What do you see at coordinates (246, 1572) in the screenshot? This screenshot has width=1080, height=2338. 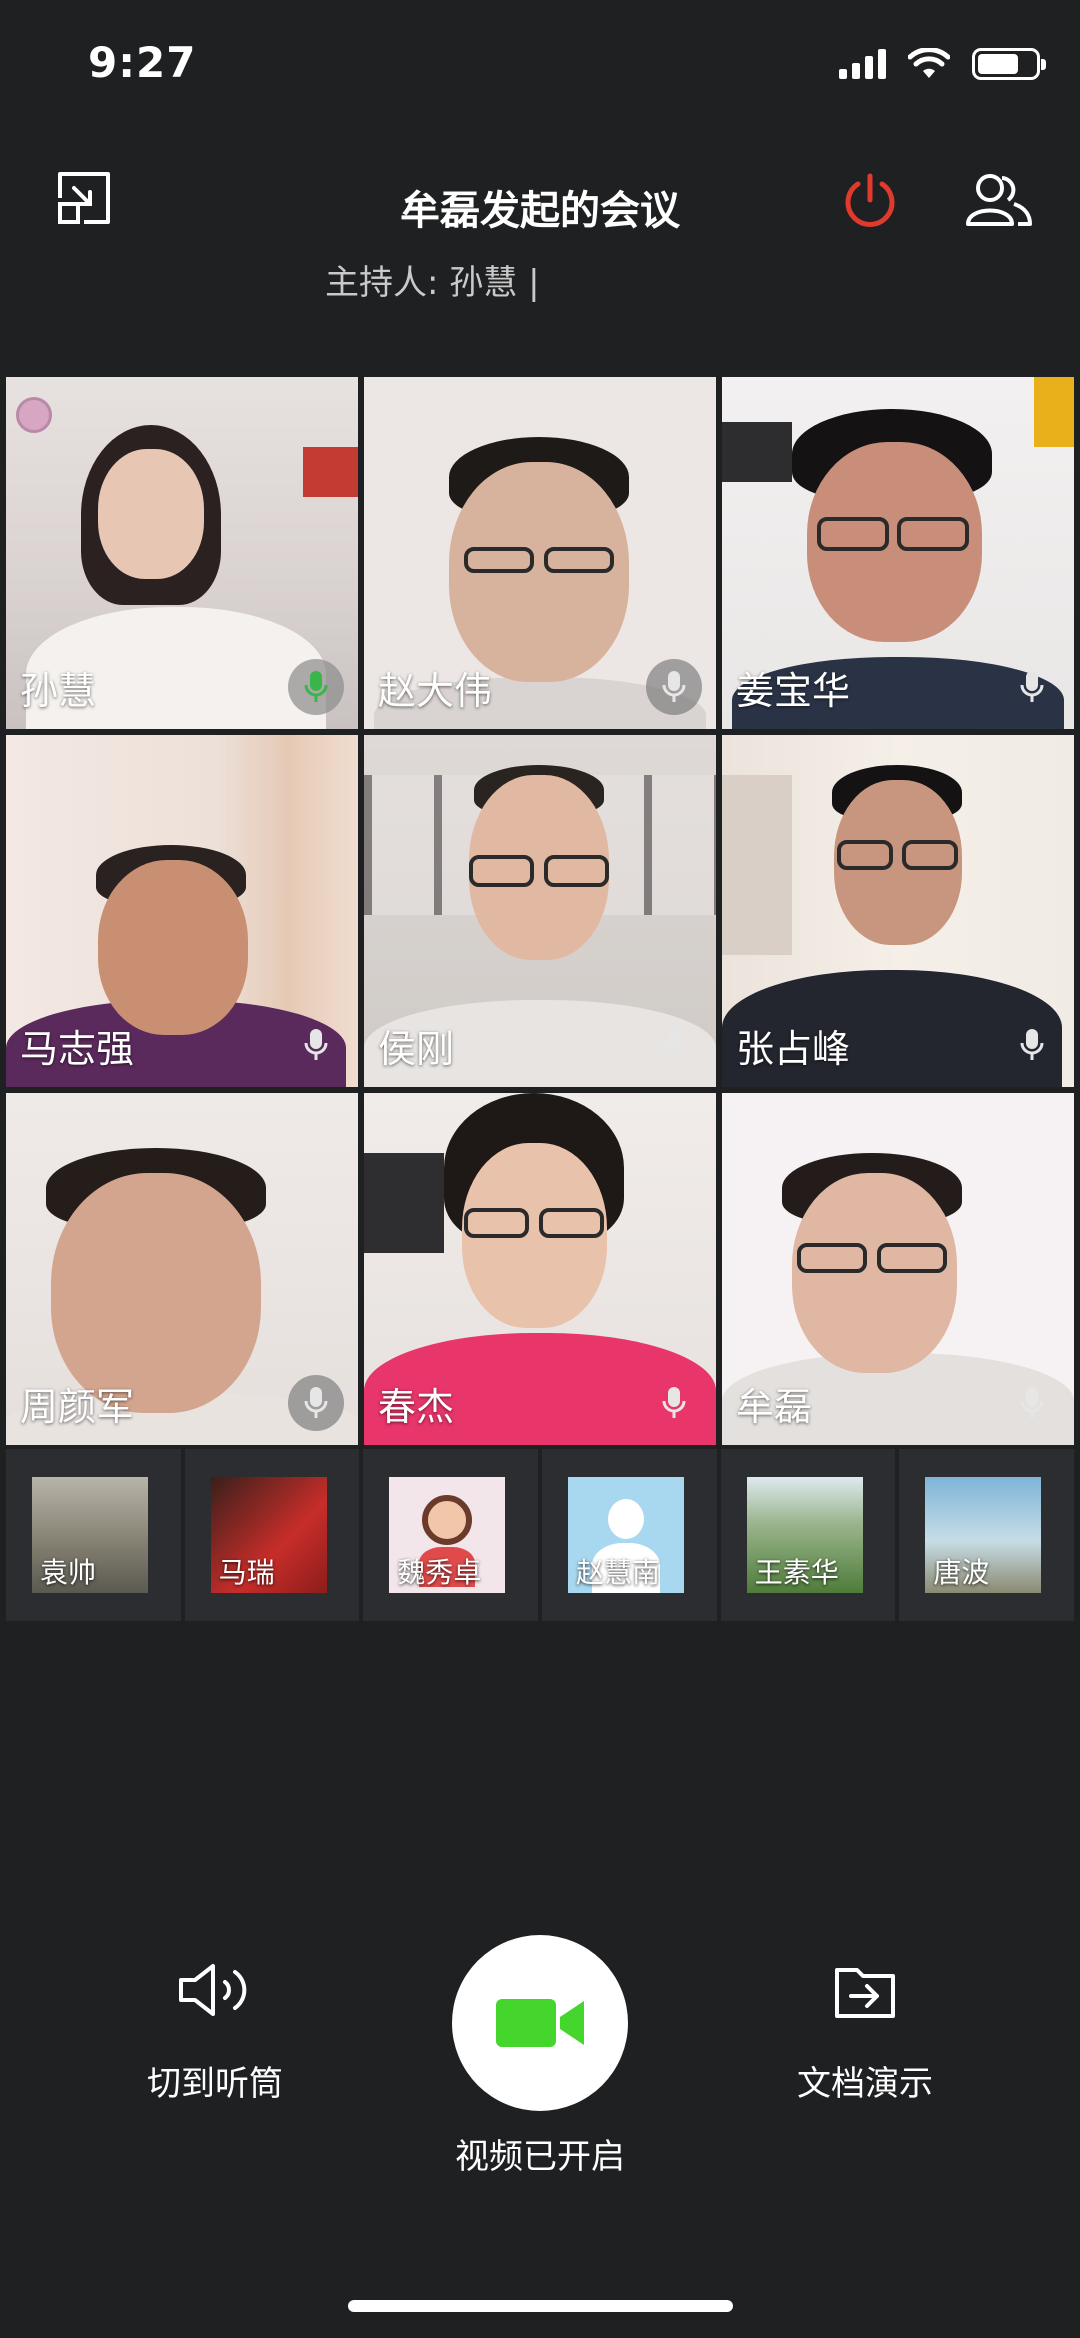 I see `thumbnail-name: 马瑞` at bounding box center [246, 1572].